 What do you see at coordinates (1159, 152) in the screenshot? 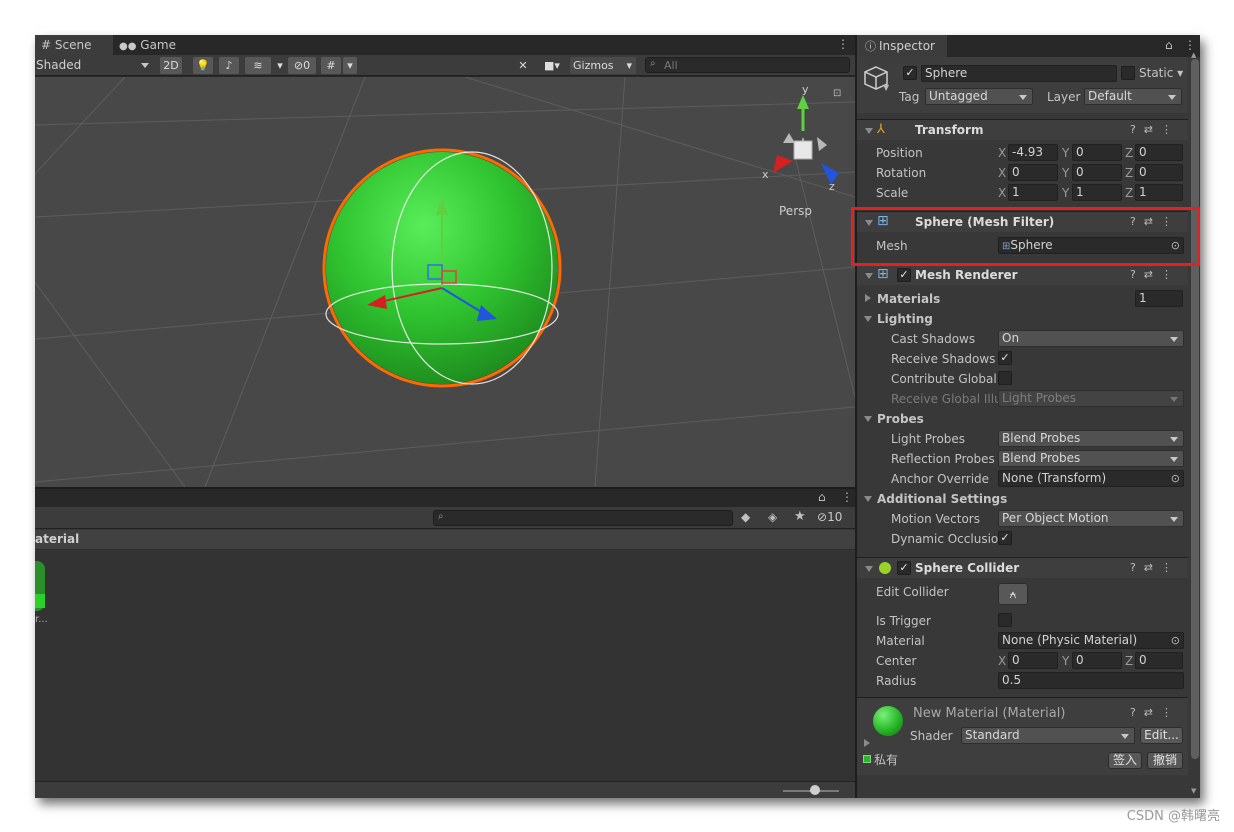
I see `position-z-field: 0` at bounding box center [1159, 152].